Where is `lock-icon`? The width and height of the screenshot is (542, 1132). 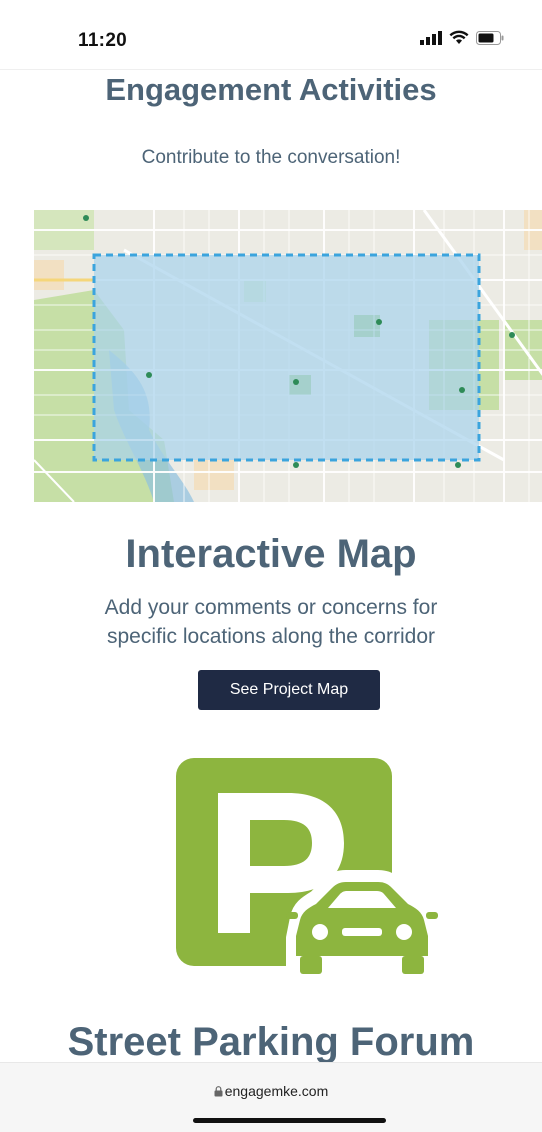 lock-icon is located at coordinates (218, 1091).